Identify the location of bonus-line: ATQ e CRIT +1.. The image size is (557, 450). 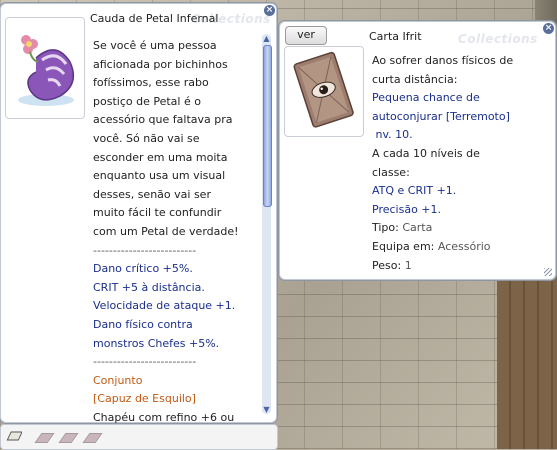
(414, 191).